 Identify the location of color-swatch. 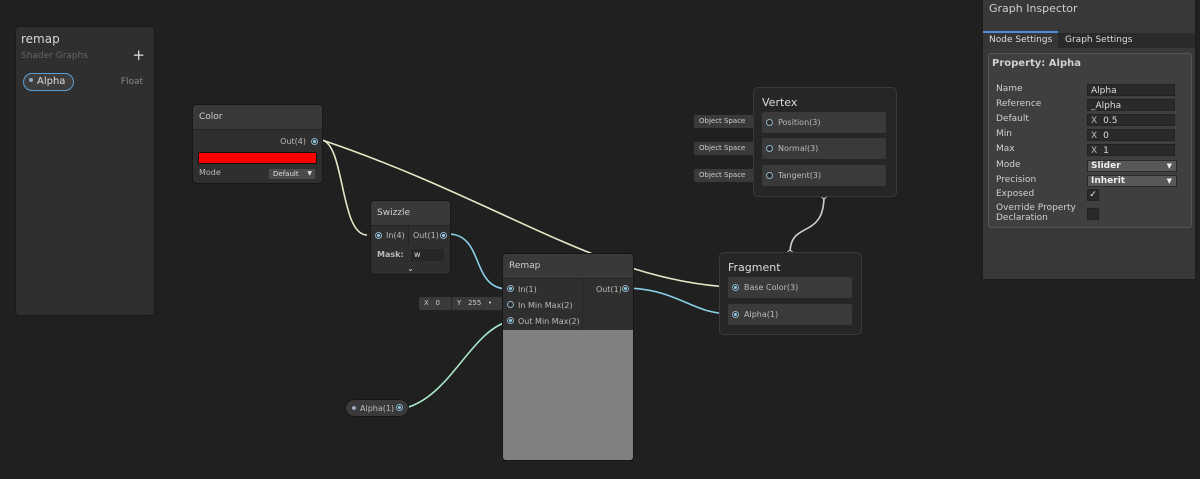
(257, 158).